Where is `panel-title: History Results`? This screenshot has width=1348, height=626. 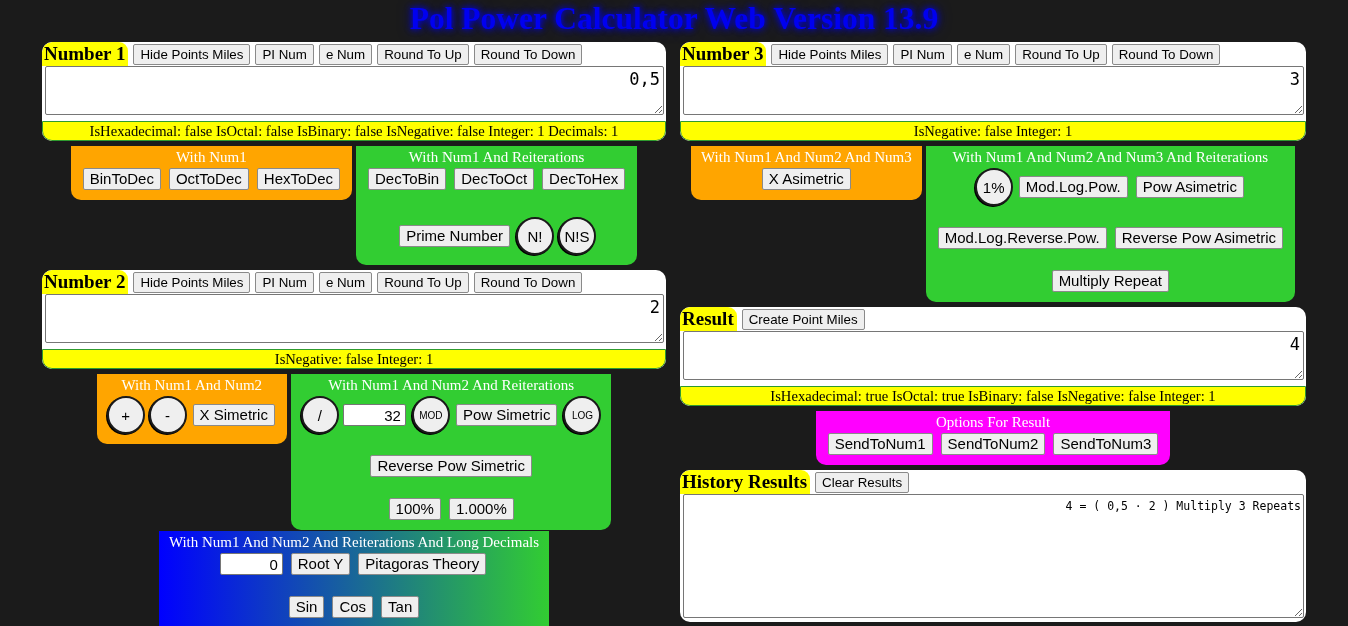 panel-title: History Results is located at coordinates (745, 482).